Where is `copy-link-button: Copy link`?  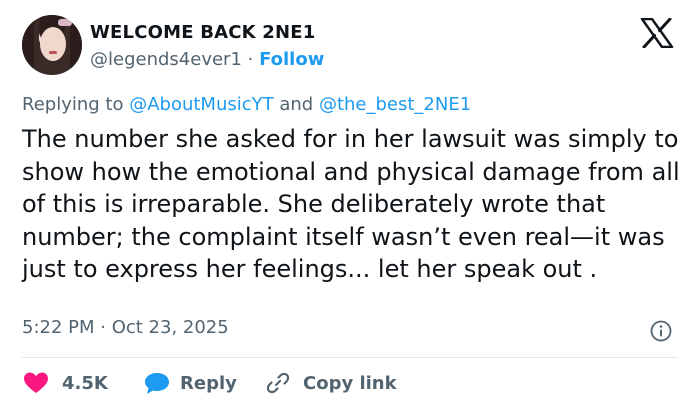
copy-link-button: Copy link is located at coordinates (331, 383).